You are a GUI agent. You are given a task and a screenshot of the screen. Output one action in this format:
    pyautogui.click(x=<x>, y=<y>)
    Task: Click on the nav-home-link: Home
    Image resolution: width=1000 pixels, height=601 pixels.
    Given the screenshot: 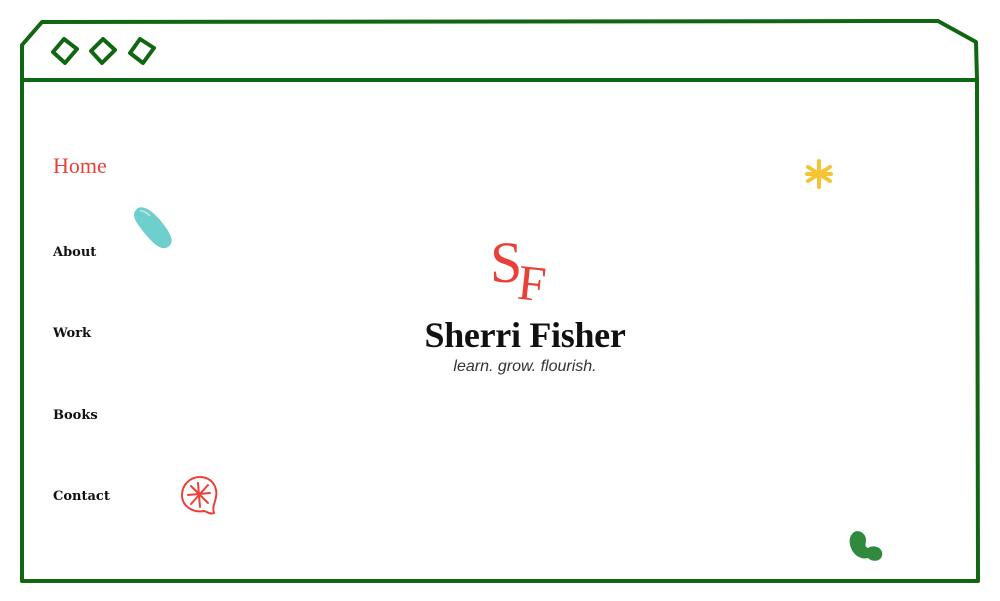 What is the action you would take?
    pyautogui.click(x=80, y=166)
    